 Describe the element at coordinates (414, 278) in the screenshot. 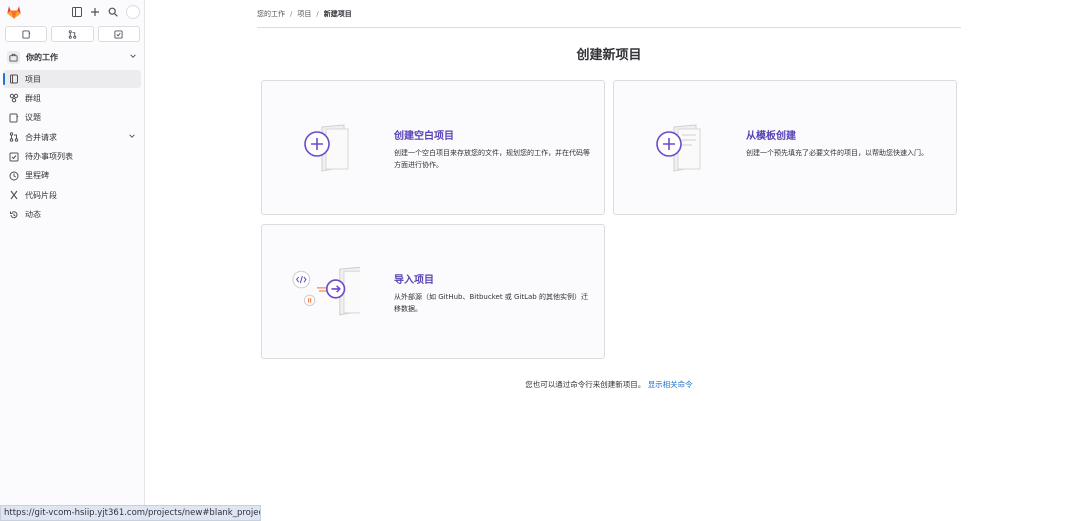

I see `card-title: 导入项目` at that location.